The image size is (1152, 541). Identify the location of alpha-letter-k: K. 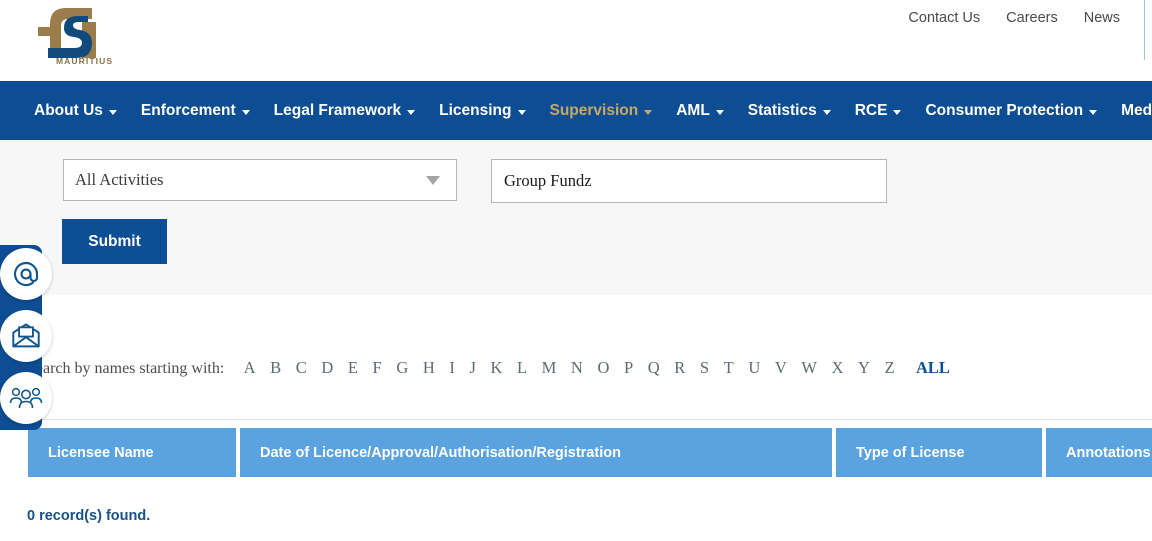
(496, 368).